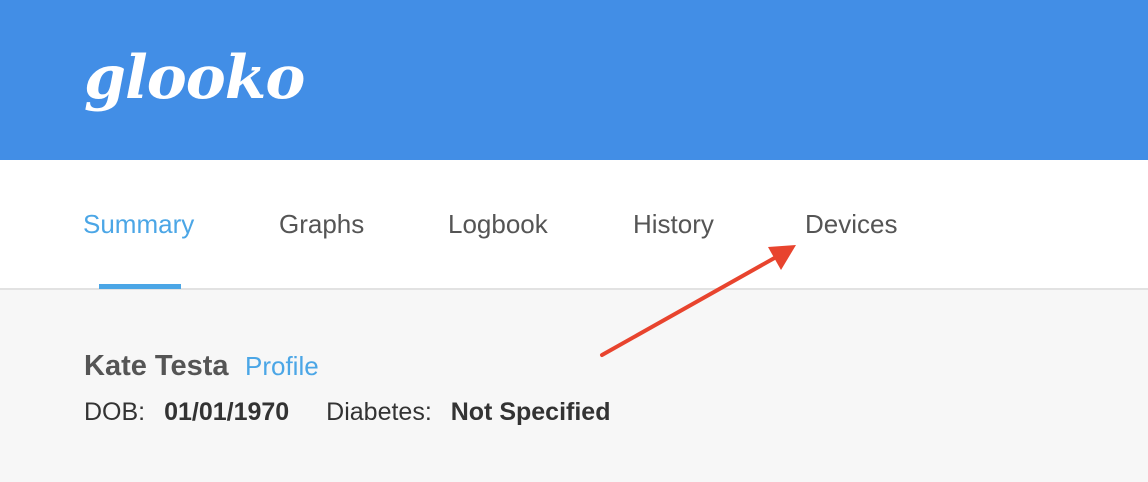 This screenshot has height=482, width=1148. Describe the element at coordinates (156, 366) in the screenshot. I see `patient-name: Kate Testa` at that location.